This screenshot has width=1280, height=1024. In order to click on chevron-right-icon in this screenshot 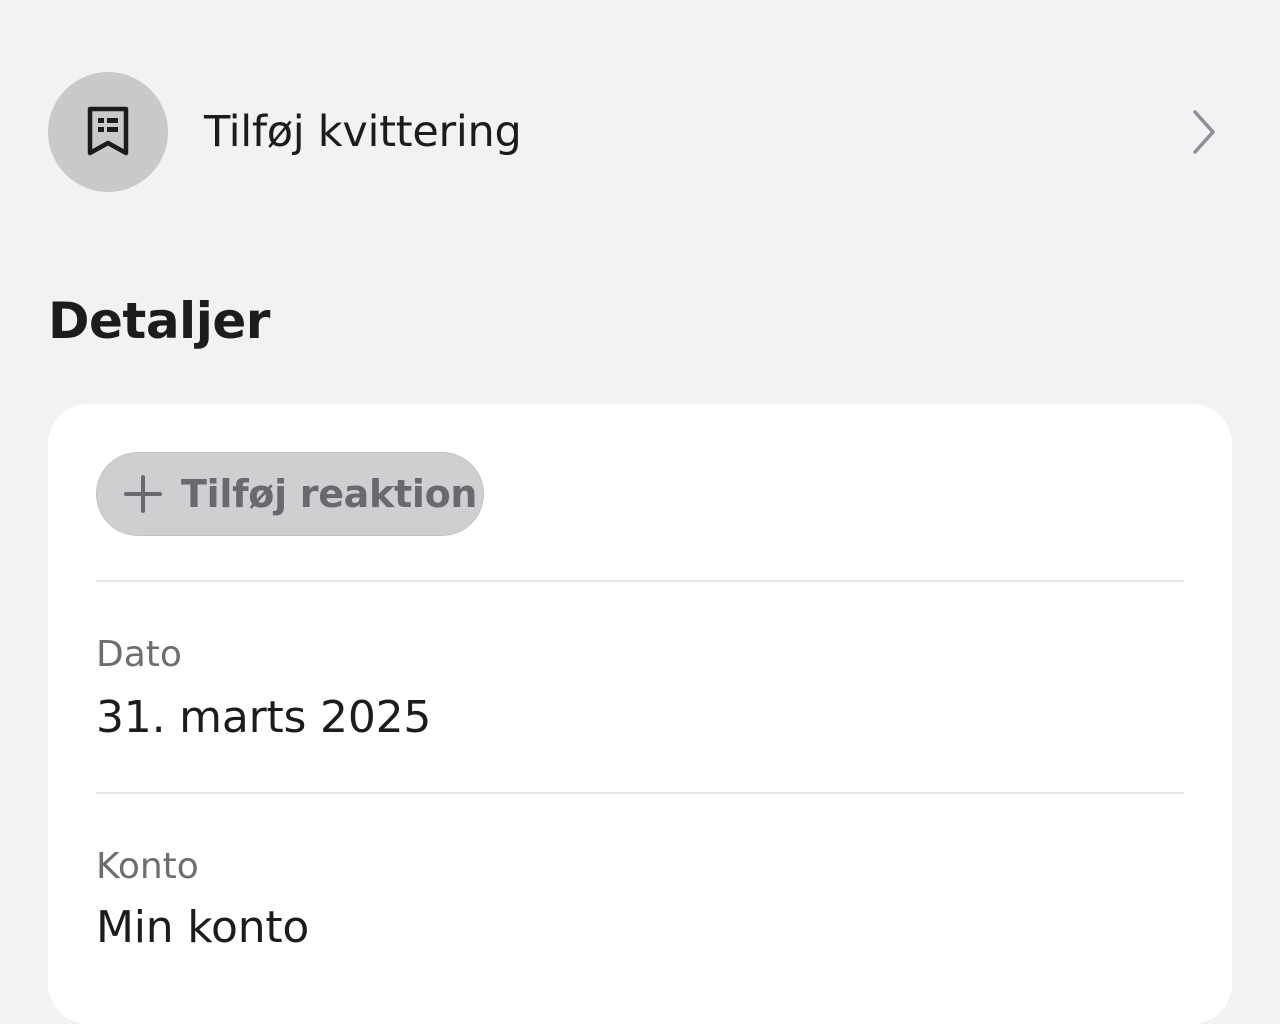, I will do `click(1204, 132)`.